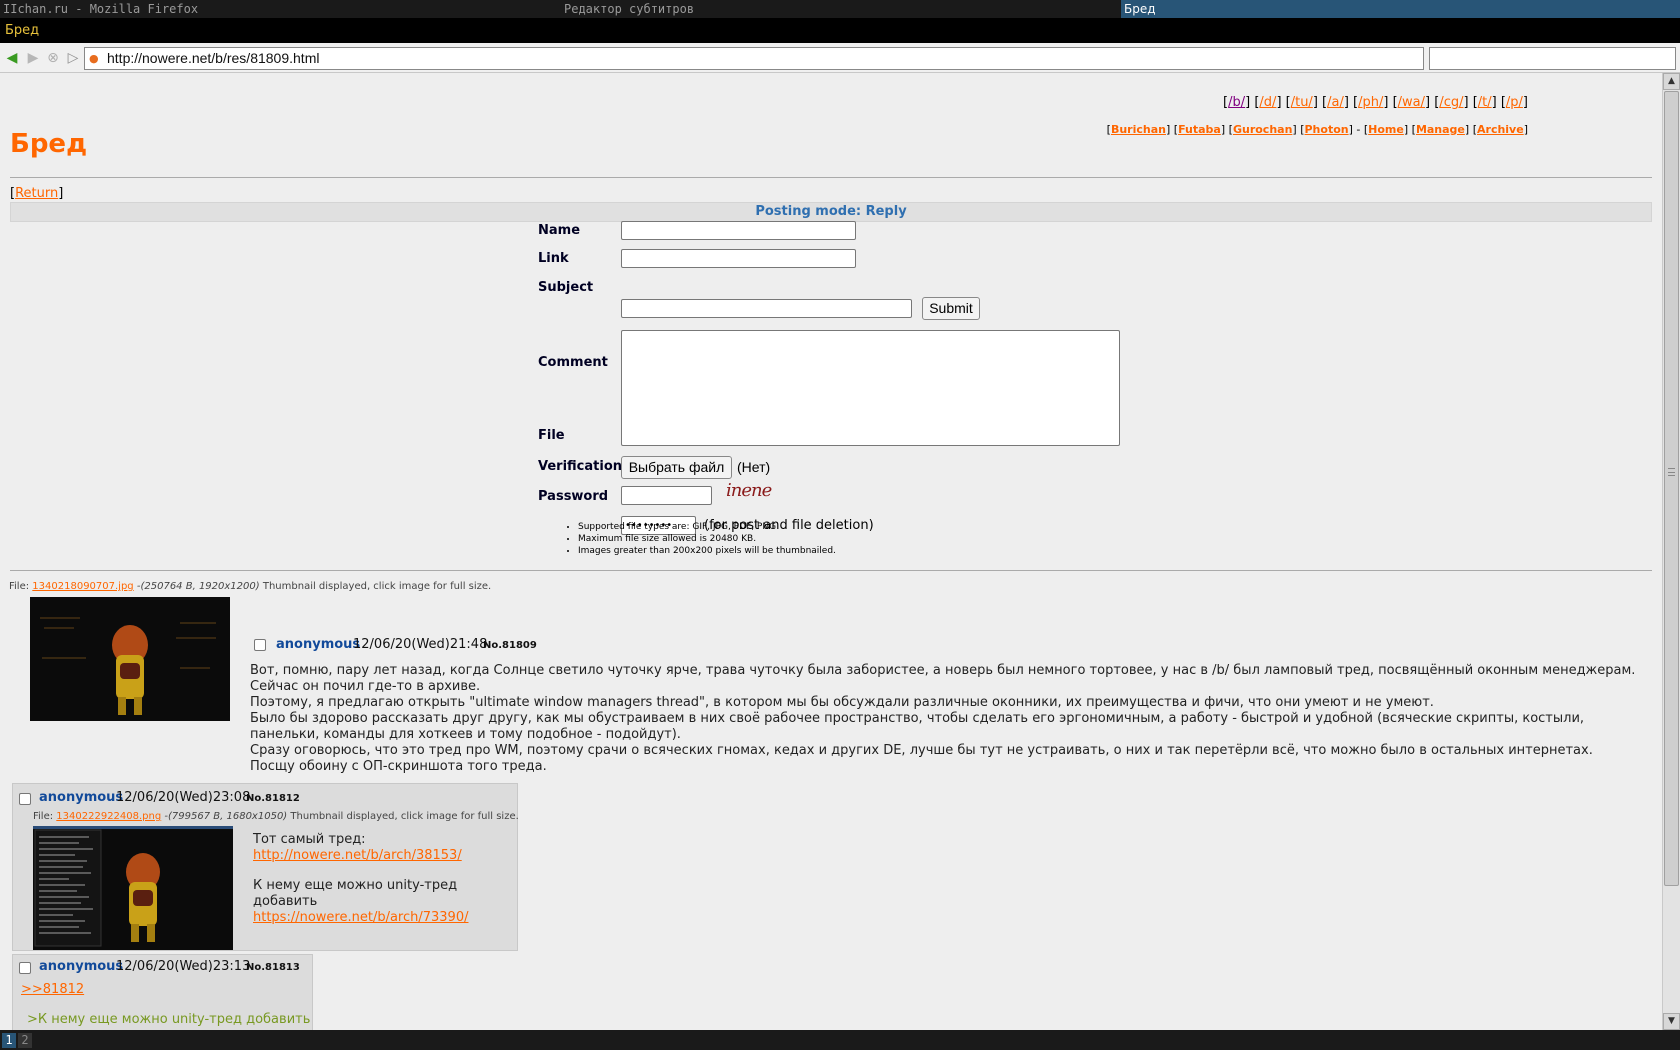 This screenshot has height=1050, width=1680. What do you see at coordinates (1671, 488) in the screenshot?
I see `scrollbar-thumb` at bounding box center [1671, 488].